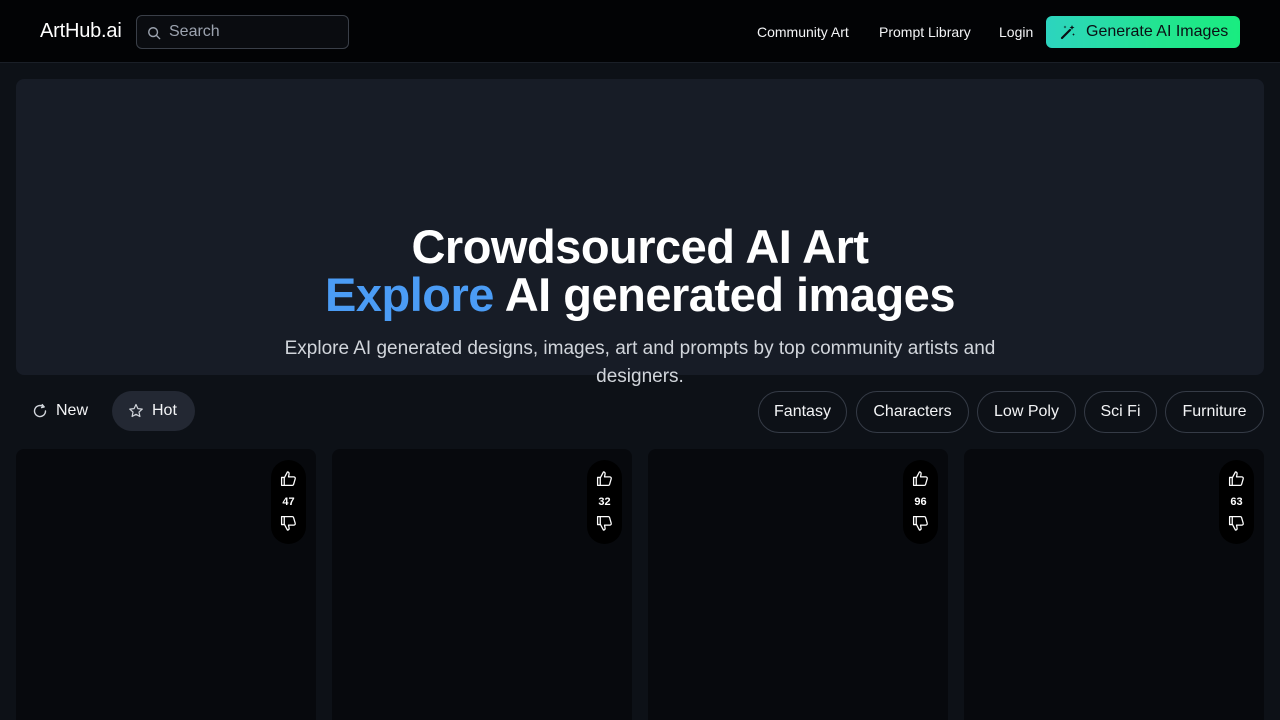  I want to click on vote-widget: 32, so click(604, 502).